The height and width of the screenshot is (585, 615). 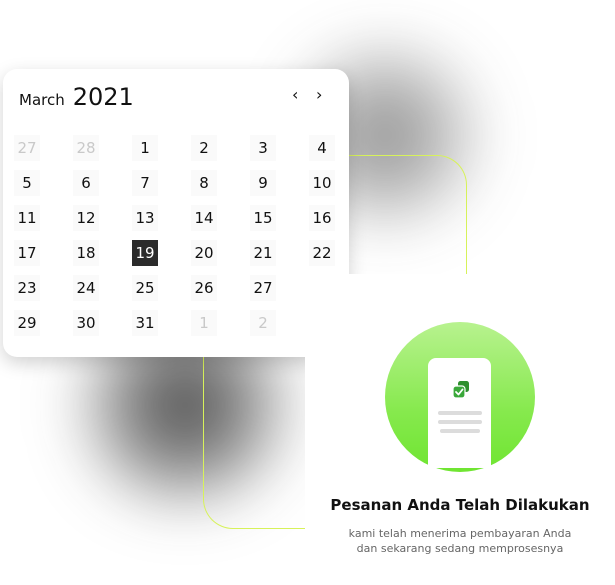 I want to click on calendar-day: 17, so click(x=27, y=253).